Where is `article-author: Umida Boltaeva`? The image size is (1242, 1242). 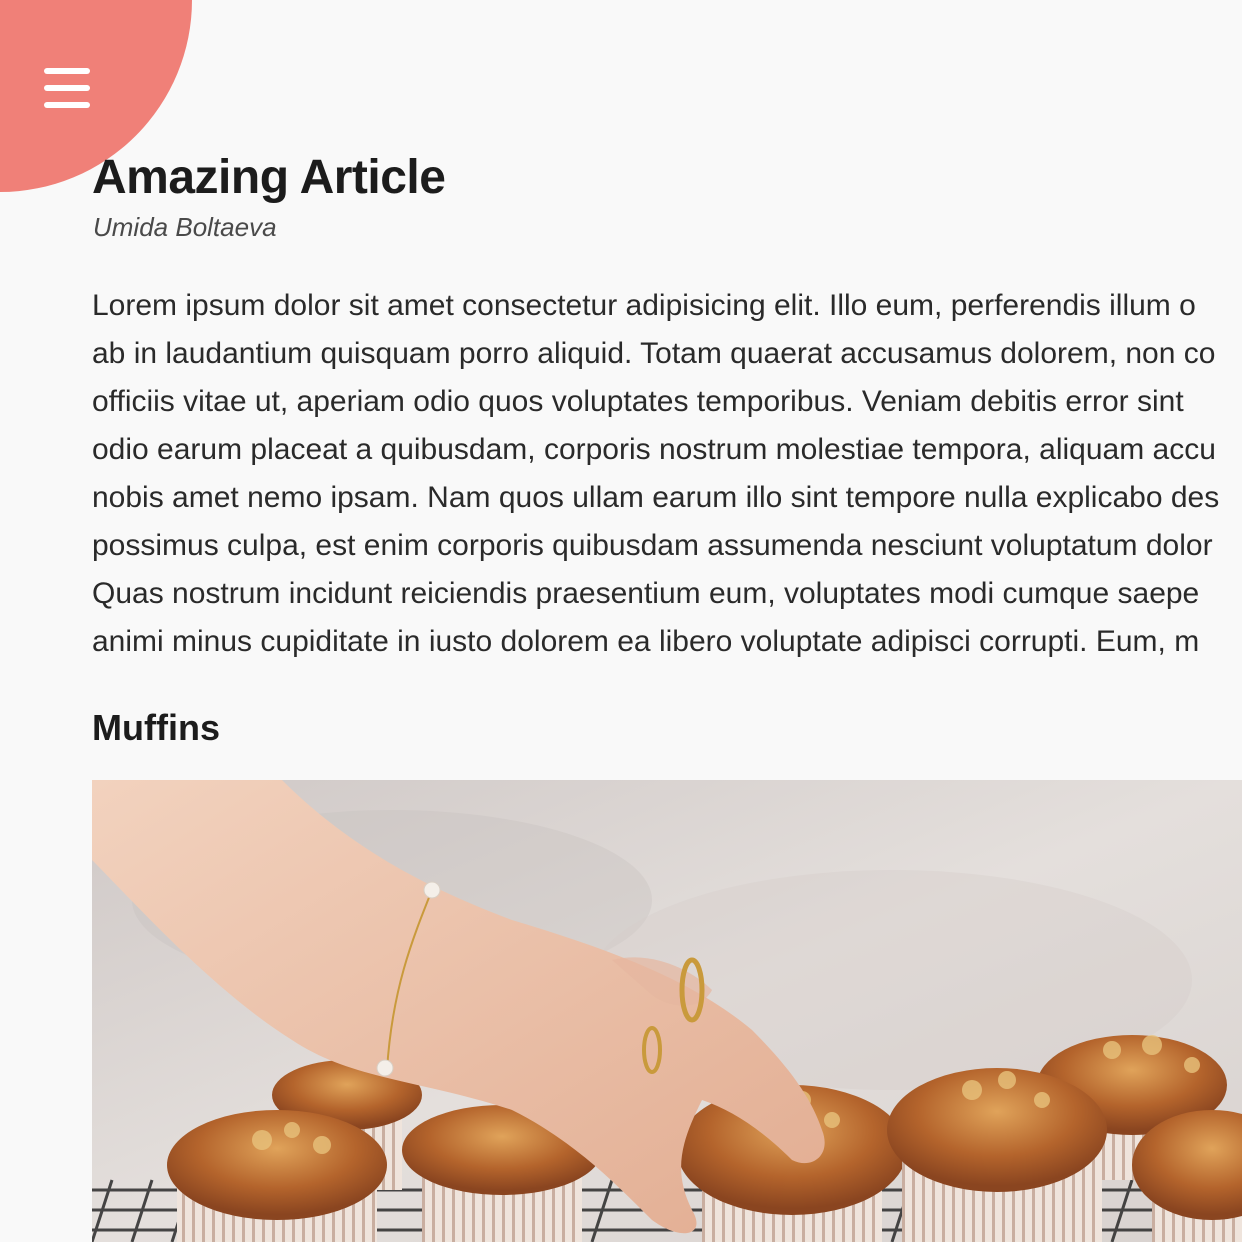
article-author: Umida Boltaeva is located at coordinates (185, 227).